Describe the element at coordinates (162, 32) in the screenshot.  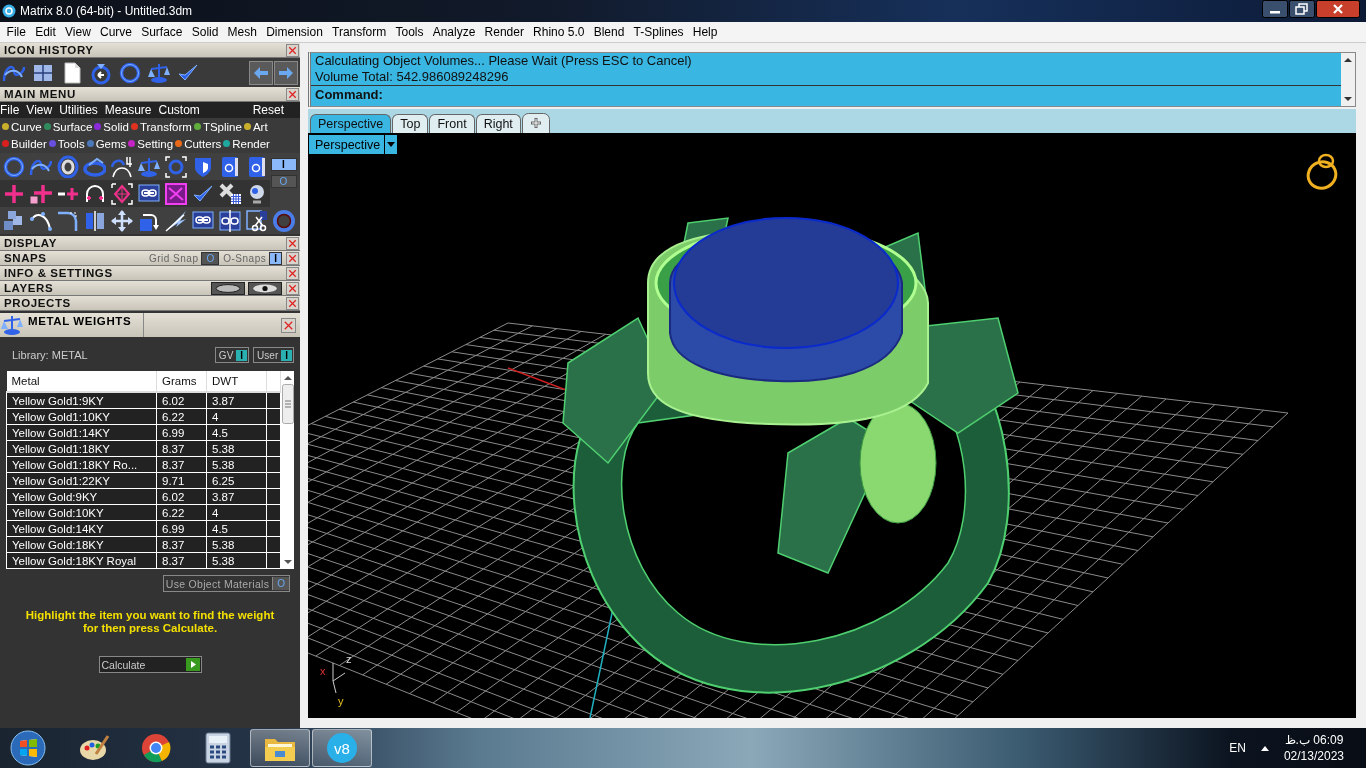
I see `menu-item: Surface` at that location.